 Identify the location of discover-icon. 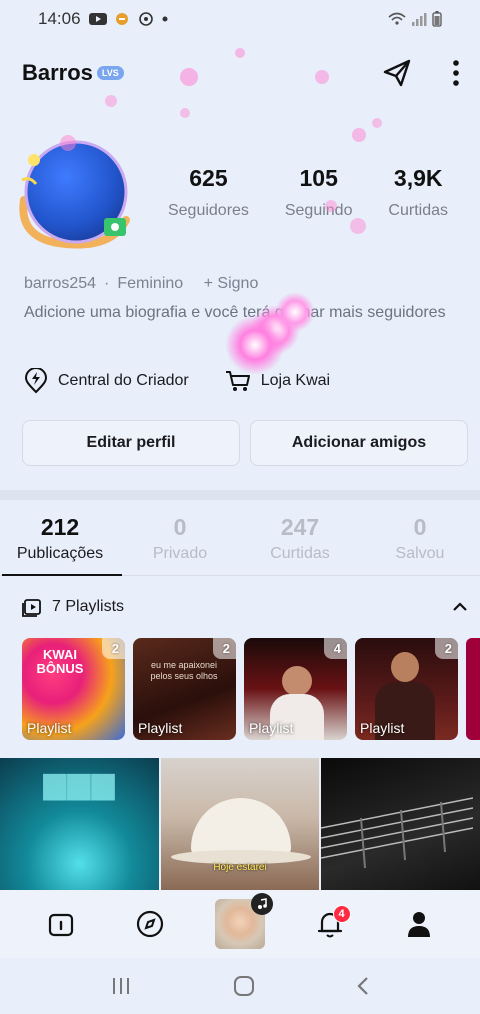
(150, 924).